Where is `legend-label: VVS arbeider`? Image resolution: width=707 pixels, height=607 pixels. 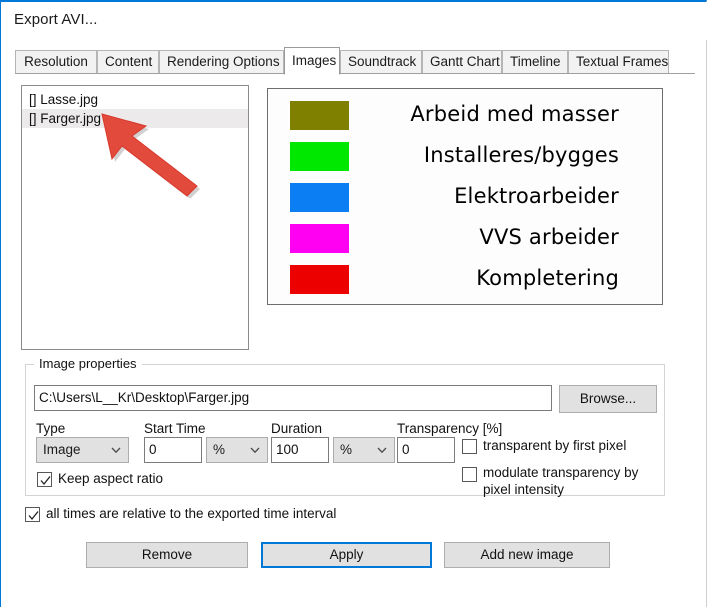
legend-label: VVS arbeider is located at coordinates (549, 237).